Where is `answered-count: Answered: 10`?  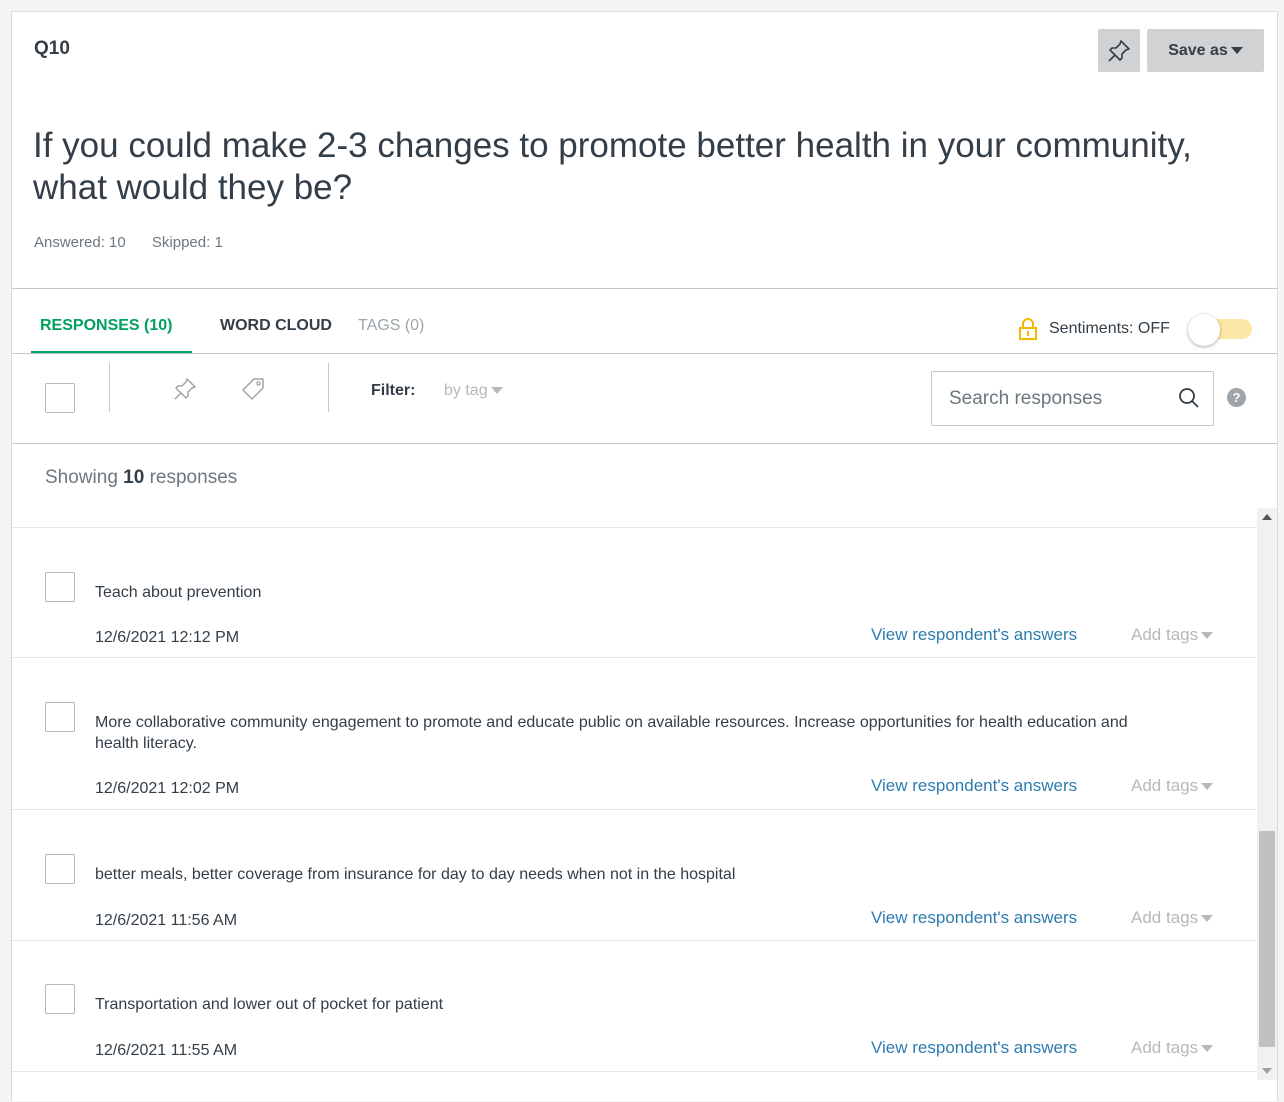 answered-count: Answered: 10 is located at coordinates (80, 242).